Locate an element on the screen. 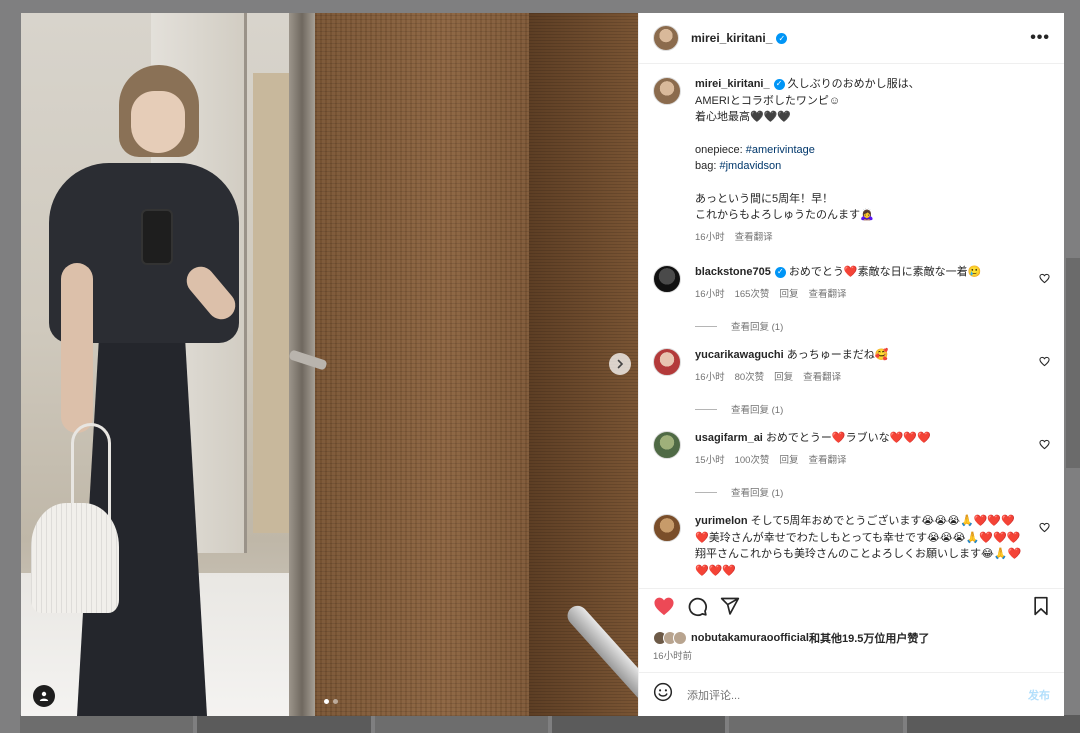 The image size is (1080, 733). next-photo-button is located at coordinates (620, 364).